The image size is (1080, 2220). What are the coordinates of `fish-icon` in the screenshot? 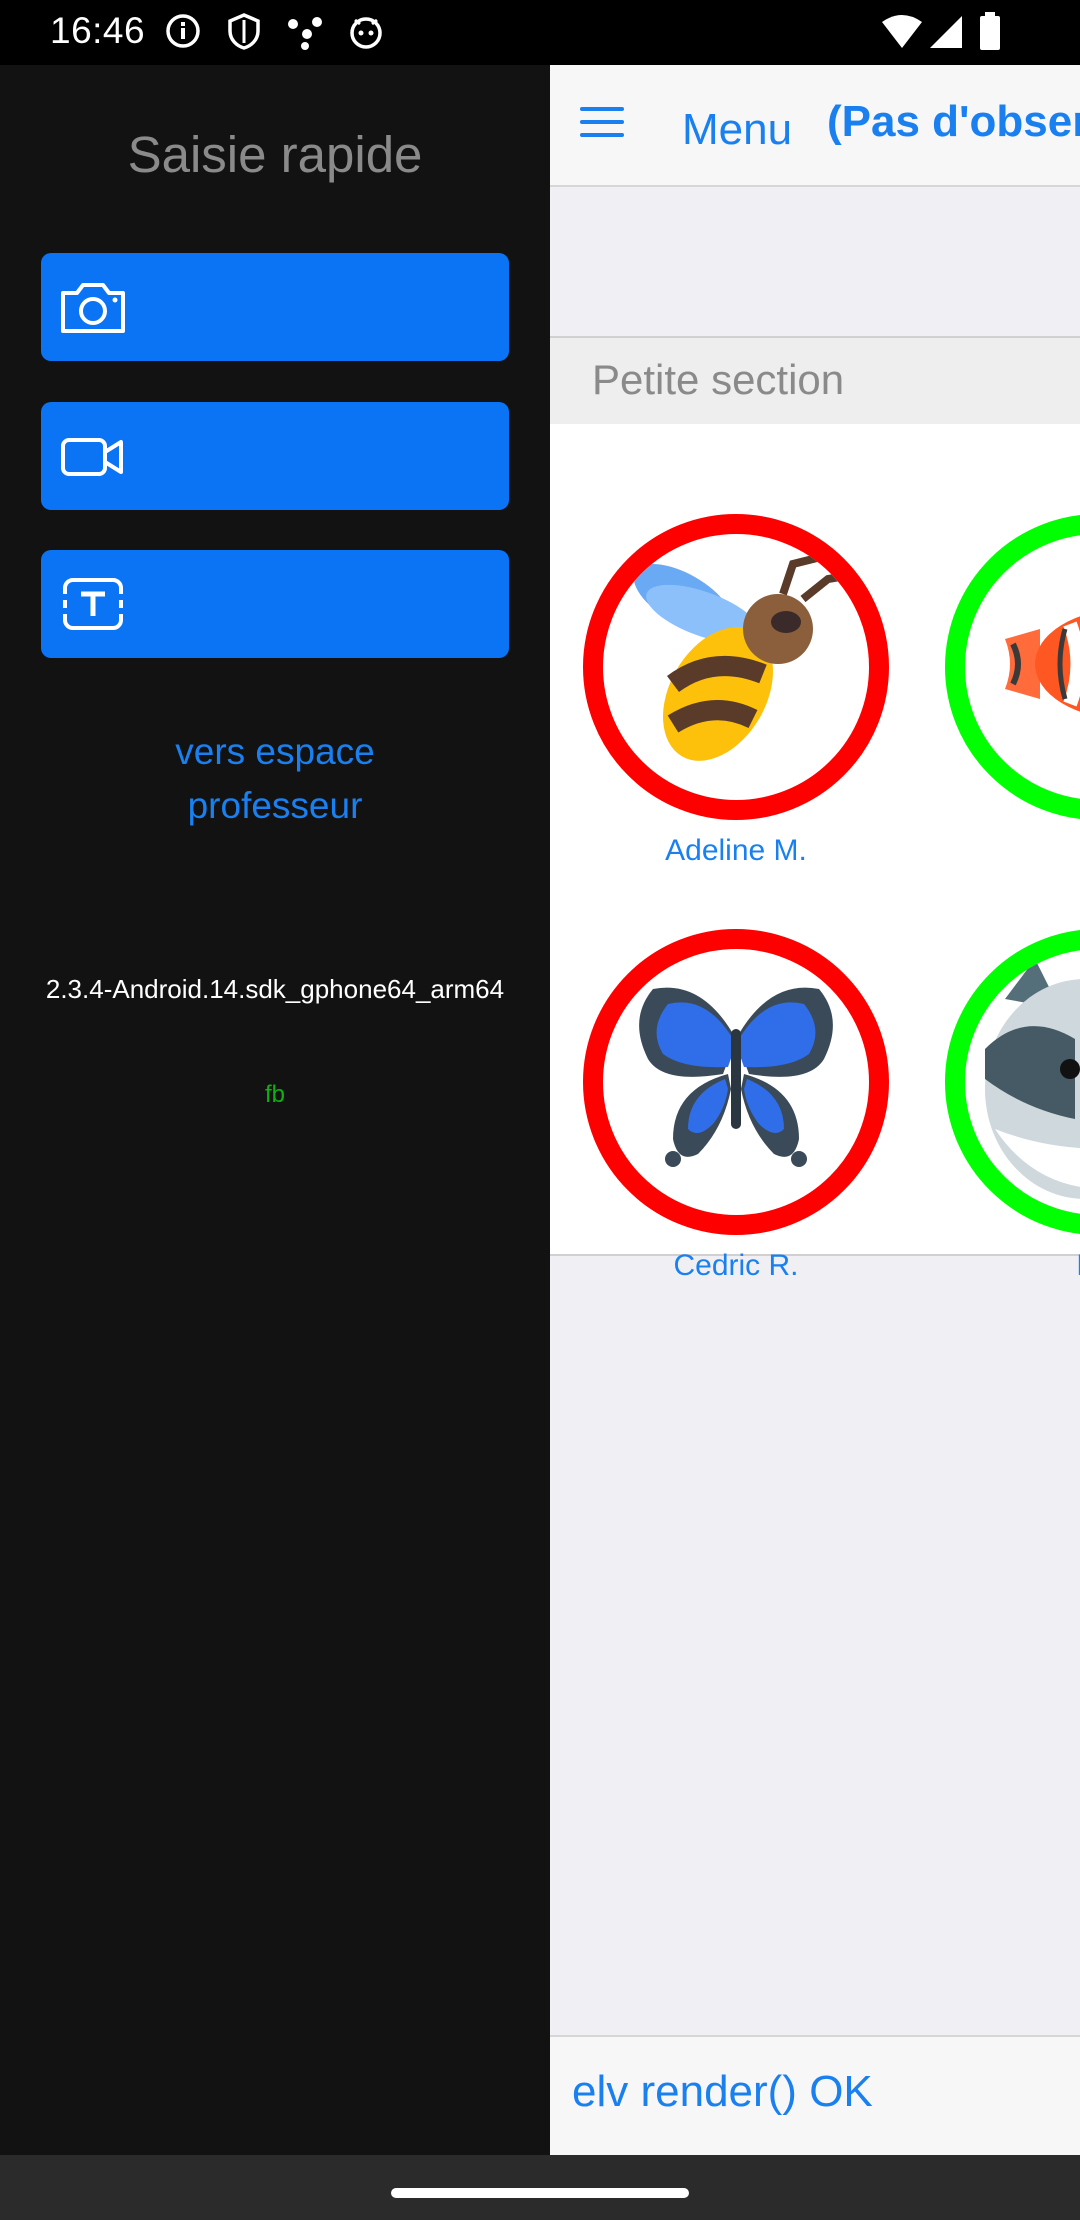 It's located at (1042, 664).